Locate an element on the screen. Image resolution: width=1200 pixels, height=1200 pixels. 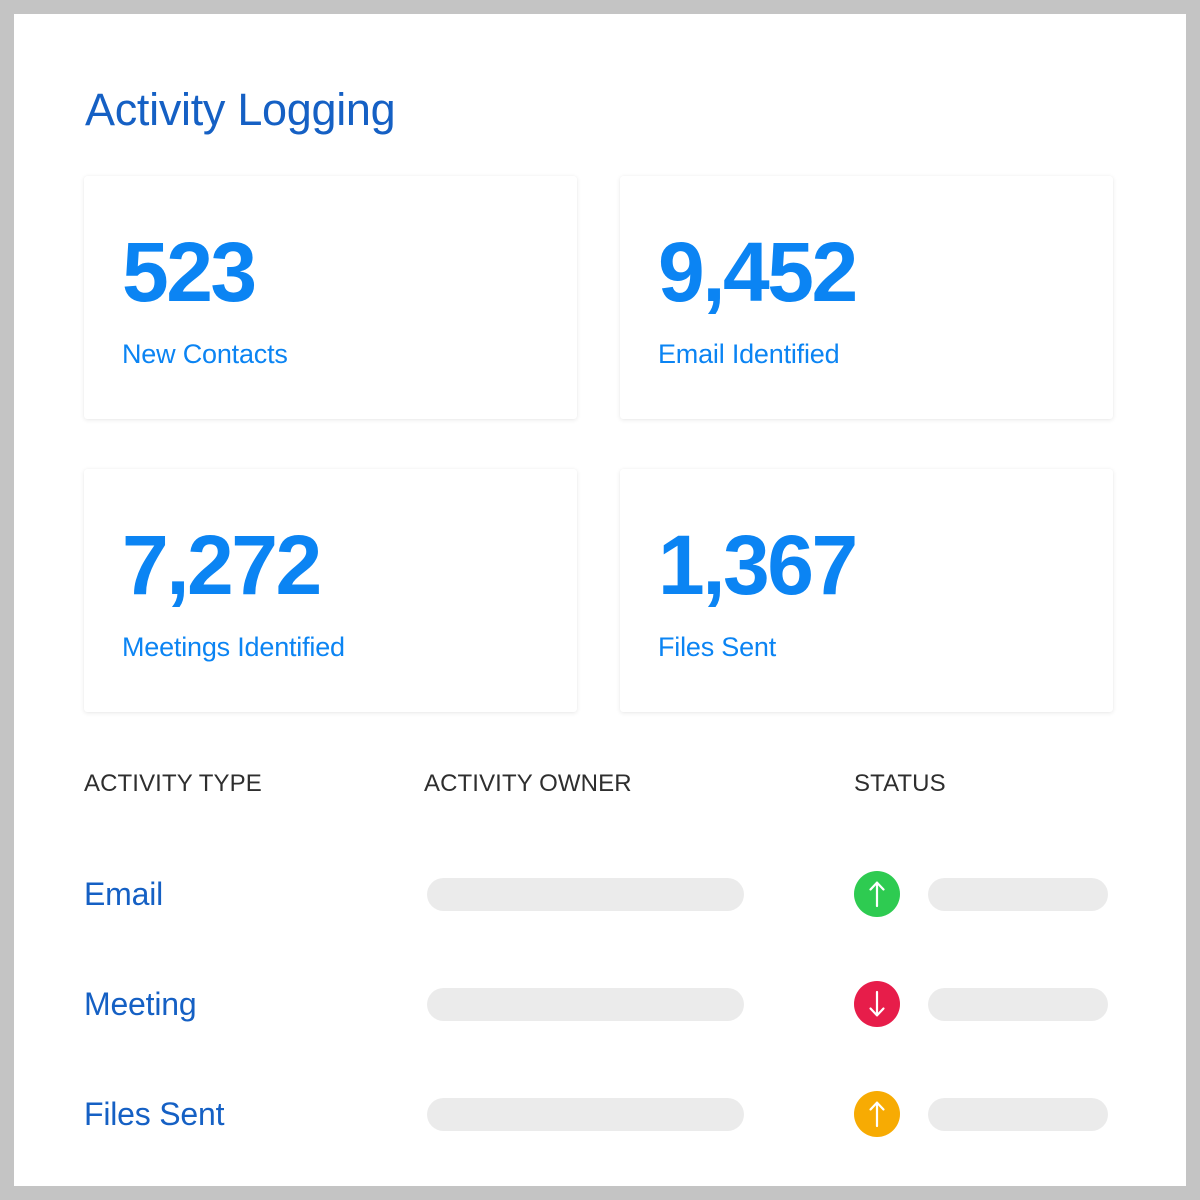
stat-label: Meetings Identified is located at coordinates (233, 647).